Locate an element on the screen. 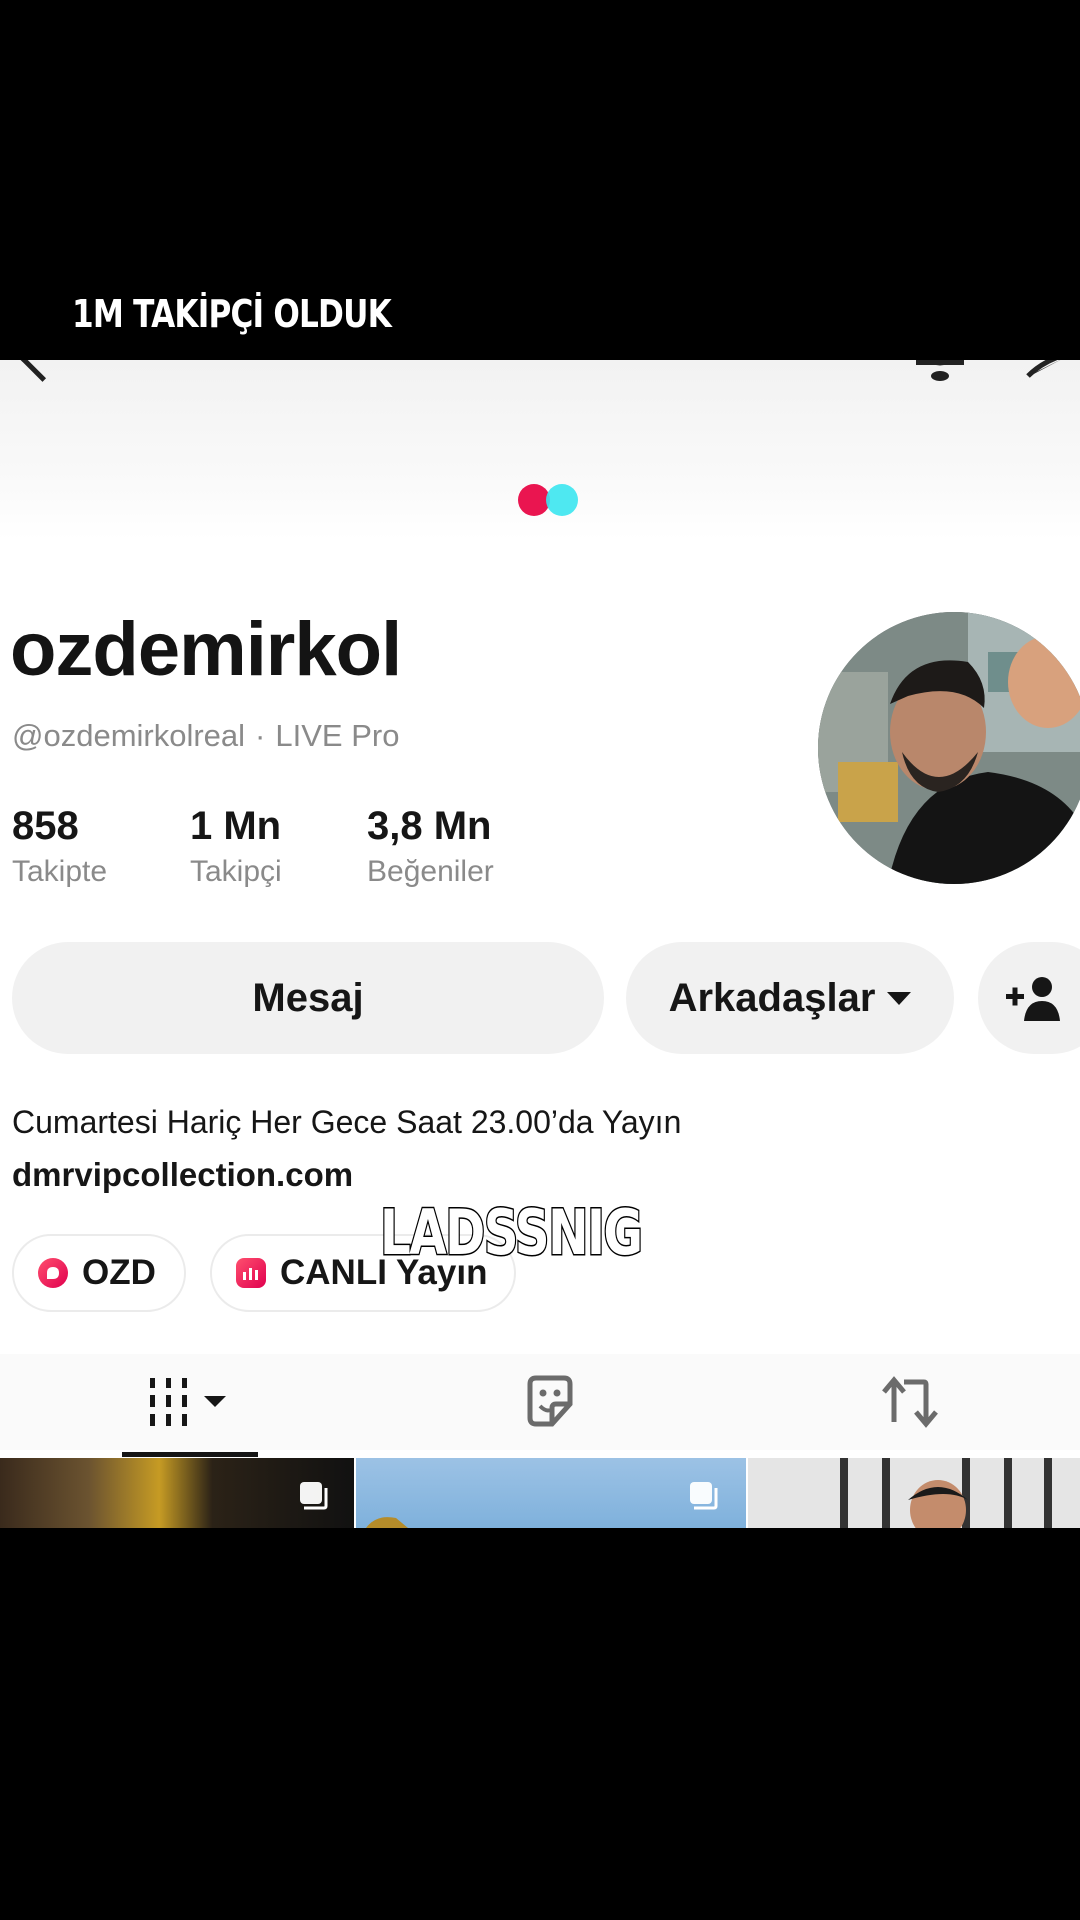  tab-posts is located at coordinates (190, 1402).